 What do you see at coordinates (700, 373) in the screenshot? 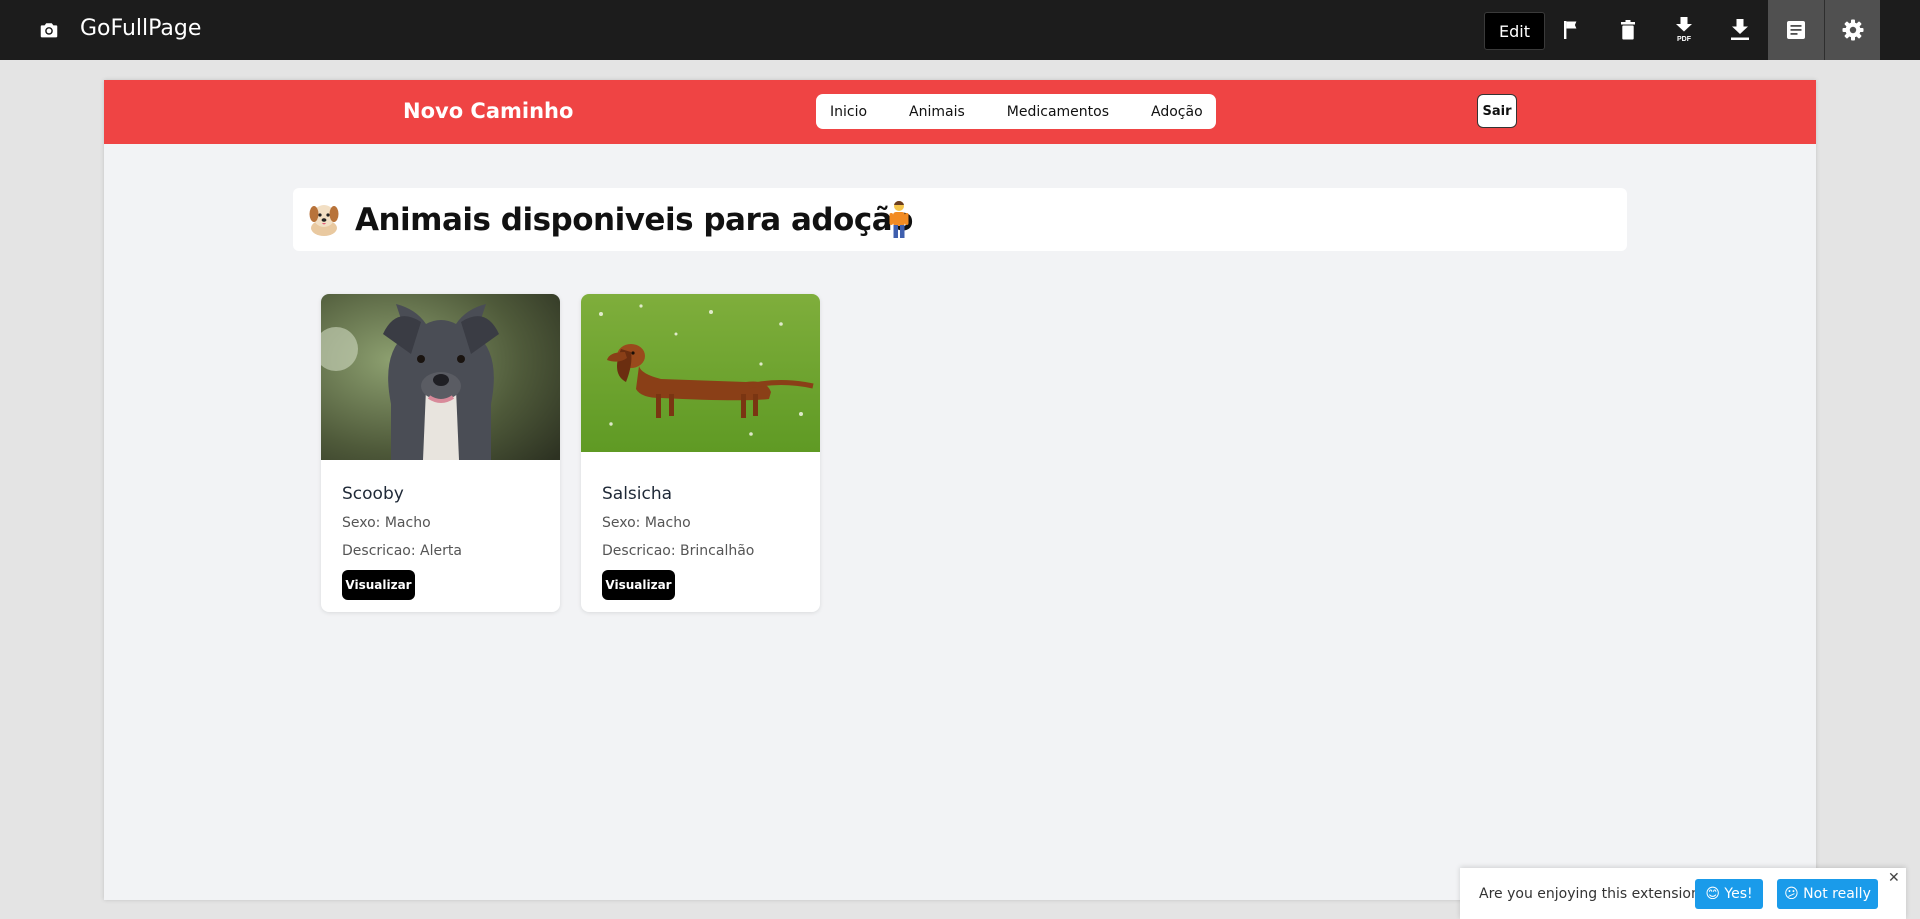
I see `animal-photo-salsicha` at bounding box center [700, 373].